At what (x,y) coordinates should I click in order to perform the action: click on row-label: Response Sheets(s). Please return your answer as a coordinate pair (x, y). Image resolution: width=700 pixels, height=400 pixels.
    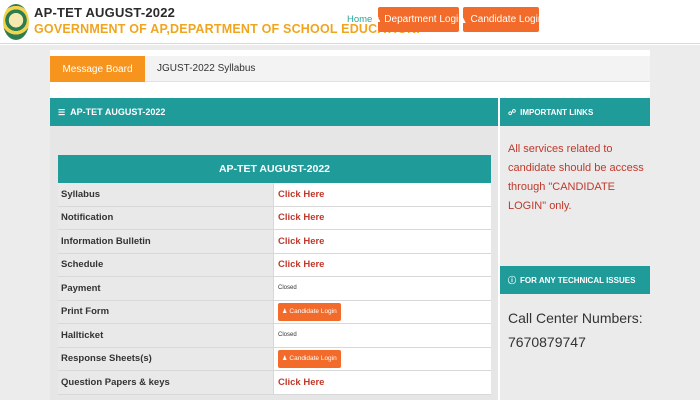
    Looking at the image, I should click on (166, 358).